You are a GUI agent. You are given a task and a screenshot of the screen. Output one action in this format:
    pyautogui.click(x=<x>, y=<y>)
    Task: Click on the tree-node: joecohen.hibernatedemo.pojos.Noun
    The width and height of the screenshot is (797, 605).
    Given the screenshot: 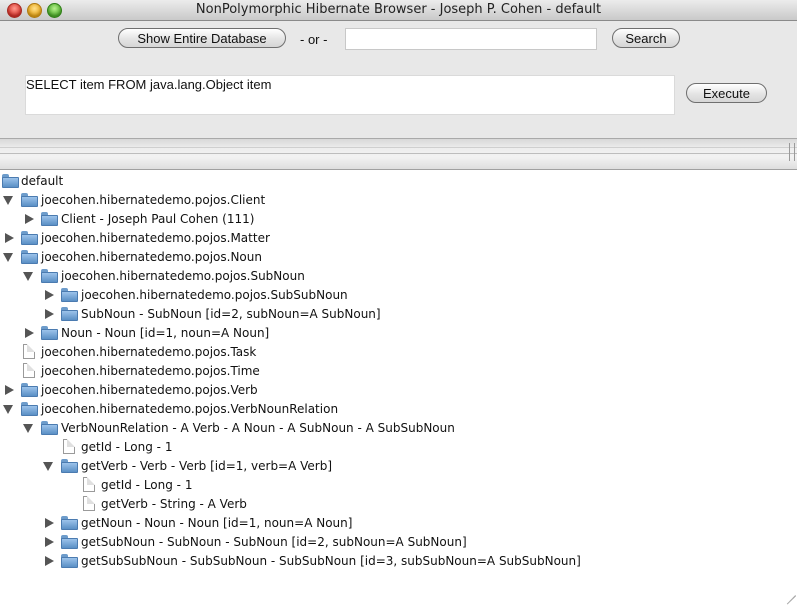 What is the action you would take?
    pyautogui.click(x=398, y=257)
    